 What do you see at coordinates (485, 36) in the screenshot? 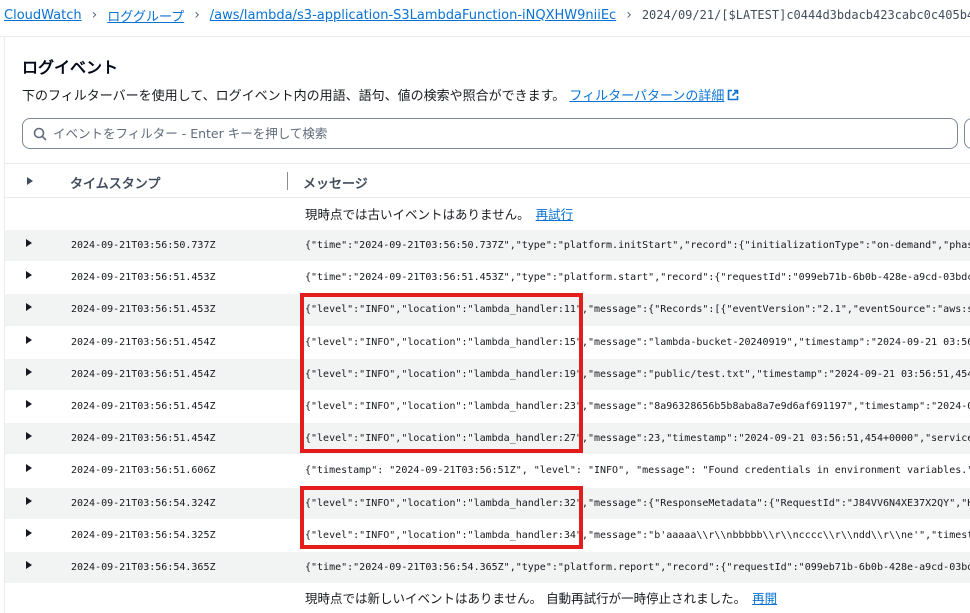
I see `divider` at bounding box center [485, 36].